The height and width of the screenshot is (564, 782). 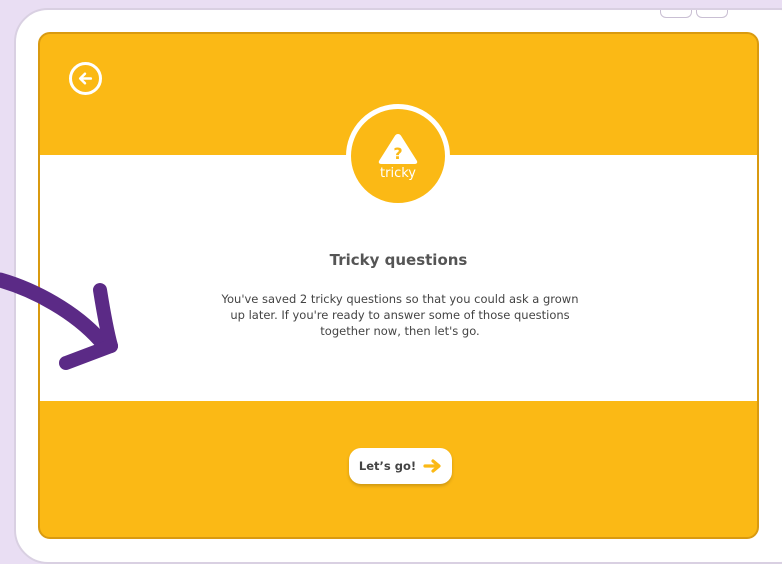 I want to click on question-mark-glyph: ?, so click(x=397, y=153).